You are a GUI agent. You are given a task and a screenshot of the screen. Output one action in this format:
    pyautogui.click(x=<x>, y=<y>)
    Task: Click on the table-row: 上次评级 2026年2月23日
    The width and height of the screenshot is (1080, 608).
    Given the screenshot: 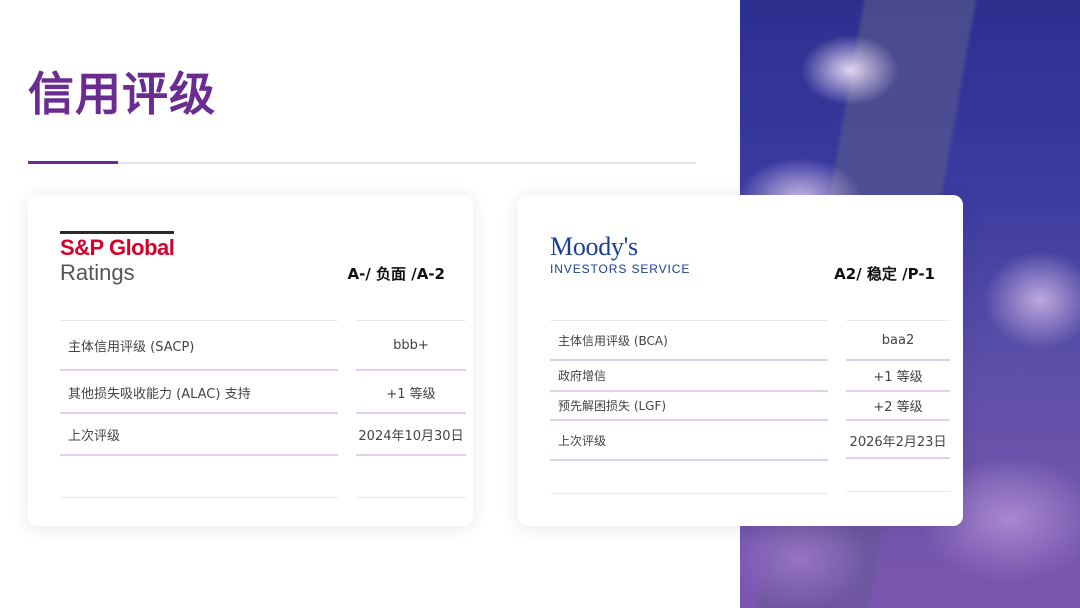 What is the action you would take?
    pyautogui.click(x=750, y=440)
    